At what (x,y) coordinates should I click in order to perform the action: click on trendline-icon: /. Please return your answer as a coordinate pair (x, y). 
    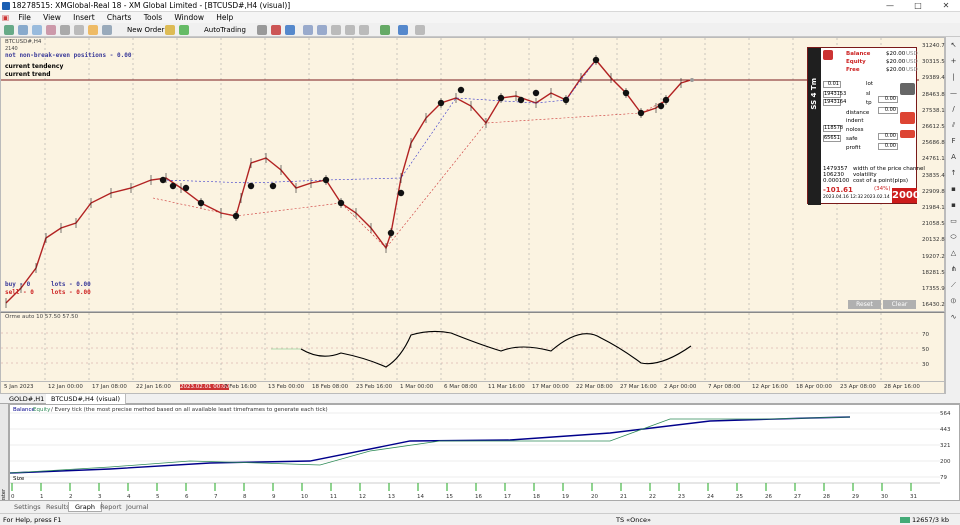
    Looking at the image, I should click on (953, 109).